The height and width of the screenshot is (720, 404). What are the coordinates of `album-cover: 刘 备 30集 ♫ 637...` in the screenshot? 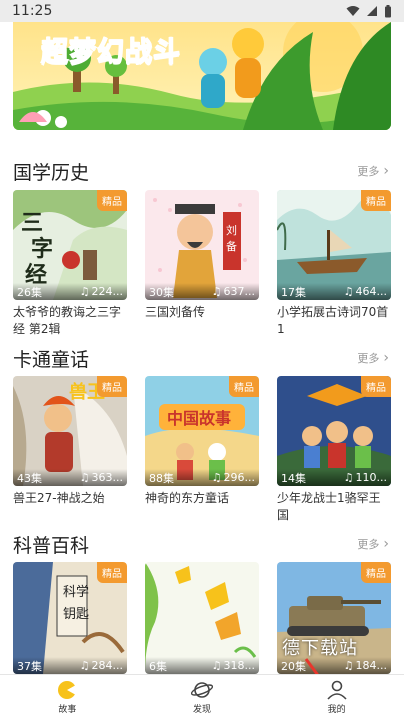 It's located at (202, 245).